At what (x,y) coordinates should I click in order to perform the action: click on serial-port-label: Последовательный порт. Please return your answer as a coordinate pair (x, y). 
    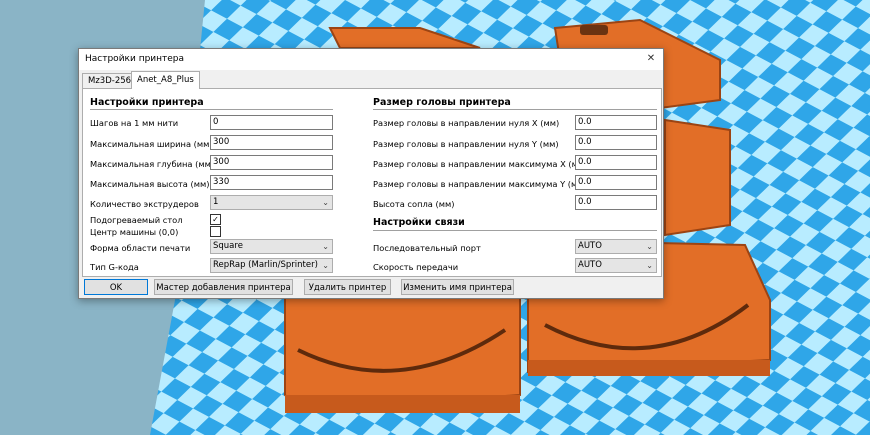
    Looking at the image, I should click on (427, 248).